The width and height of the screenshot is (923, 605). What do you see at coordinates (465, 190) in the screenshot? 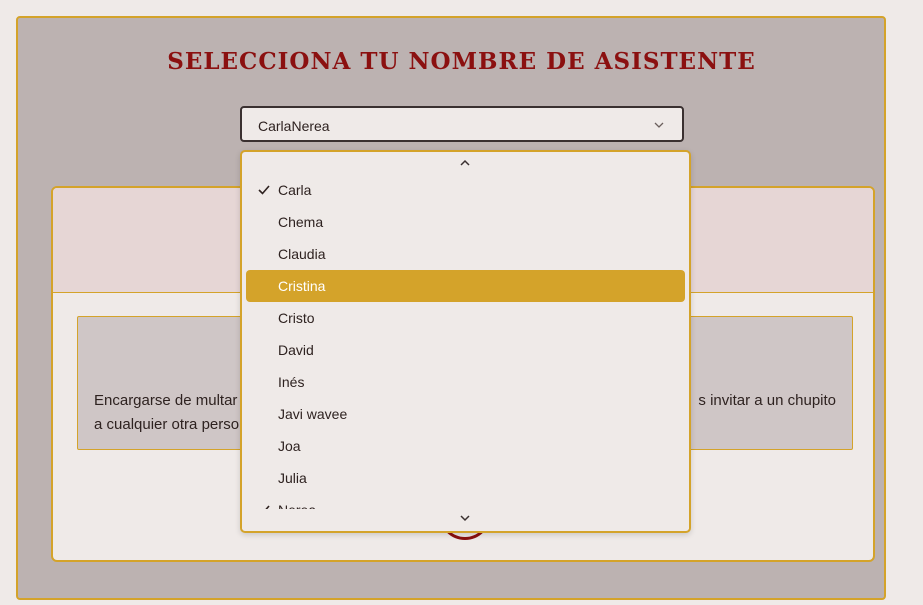
I see `option-carla: Carla` at bounding box center [465, 190].